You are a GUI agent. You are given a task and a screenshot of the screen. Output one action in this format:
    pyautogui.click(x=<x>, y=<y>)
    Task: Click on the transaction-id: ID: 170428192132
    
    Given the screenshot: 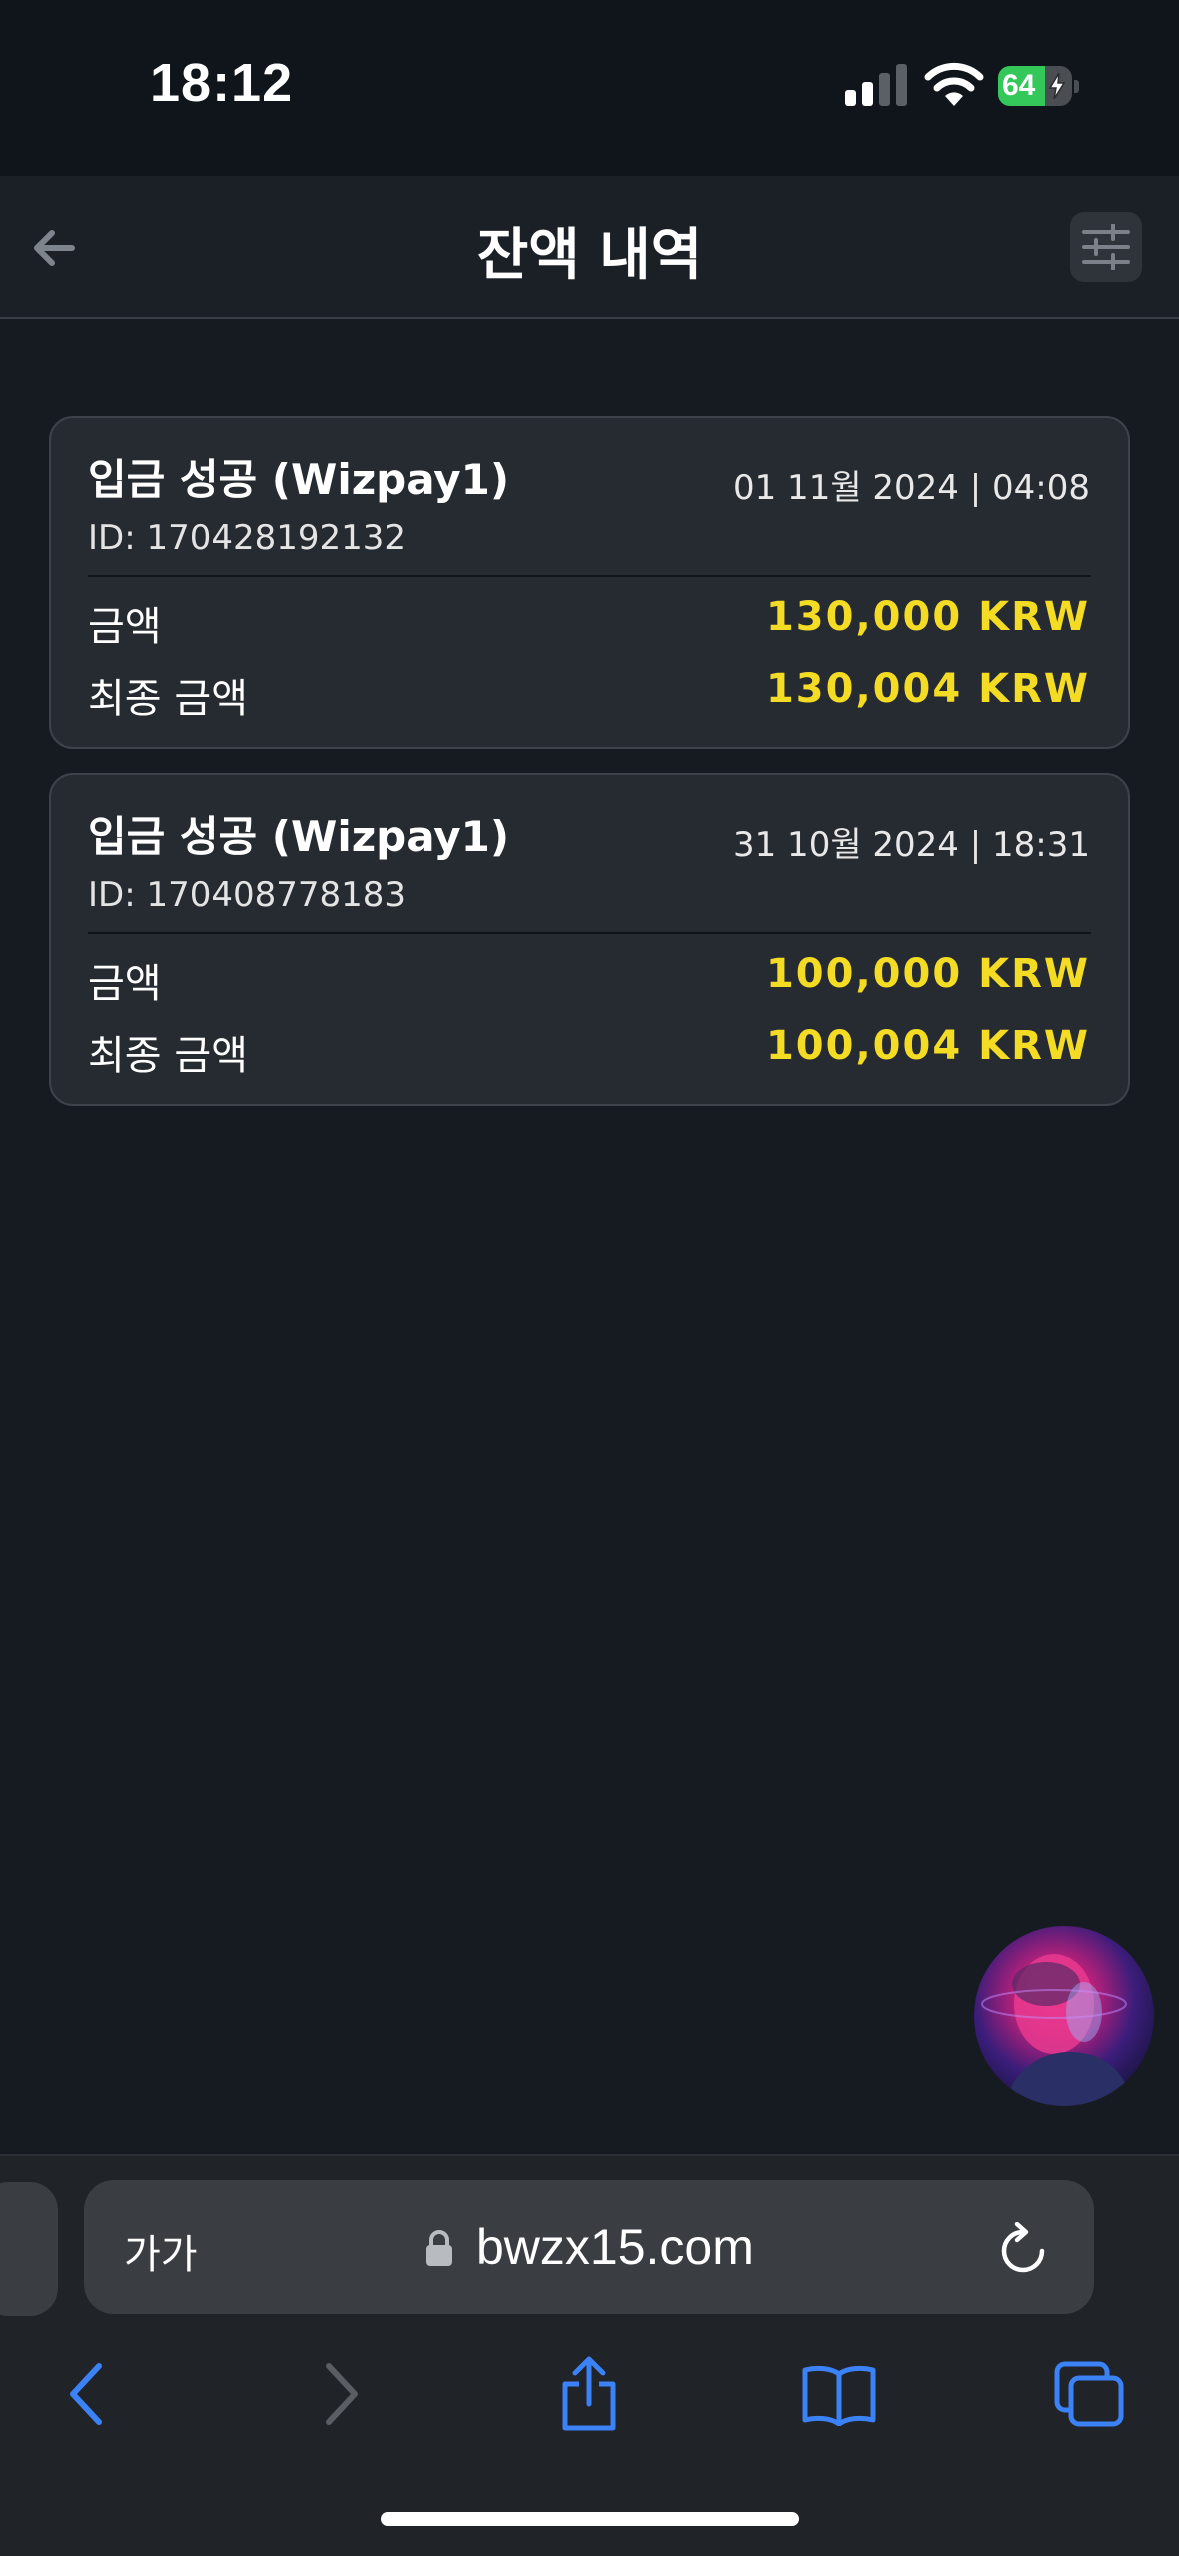 What is the action you would take?
    pyautogui.click(x=247, y=538)
    